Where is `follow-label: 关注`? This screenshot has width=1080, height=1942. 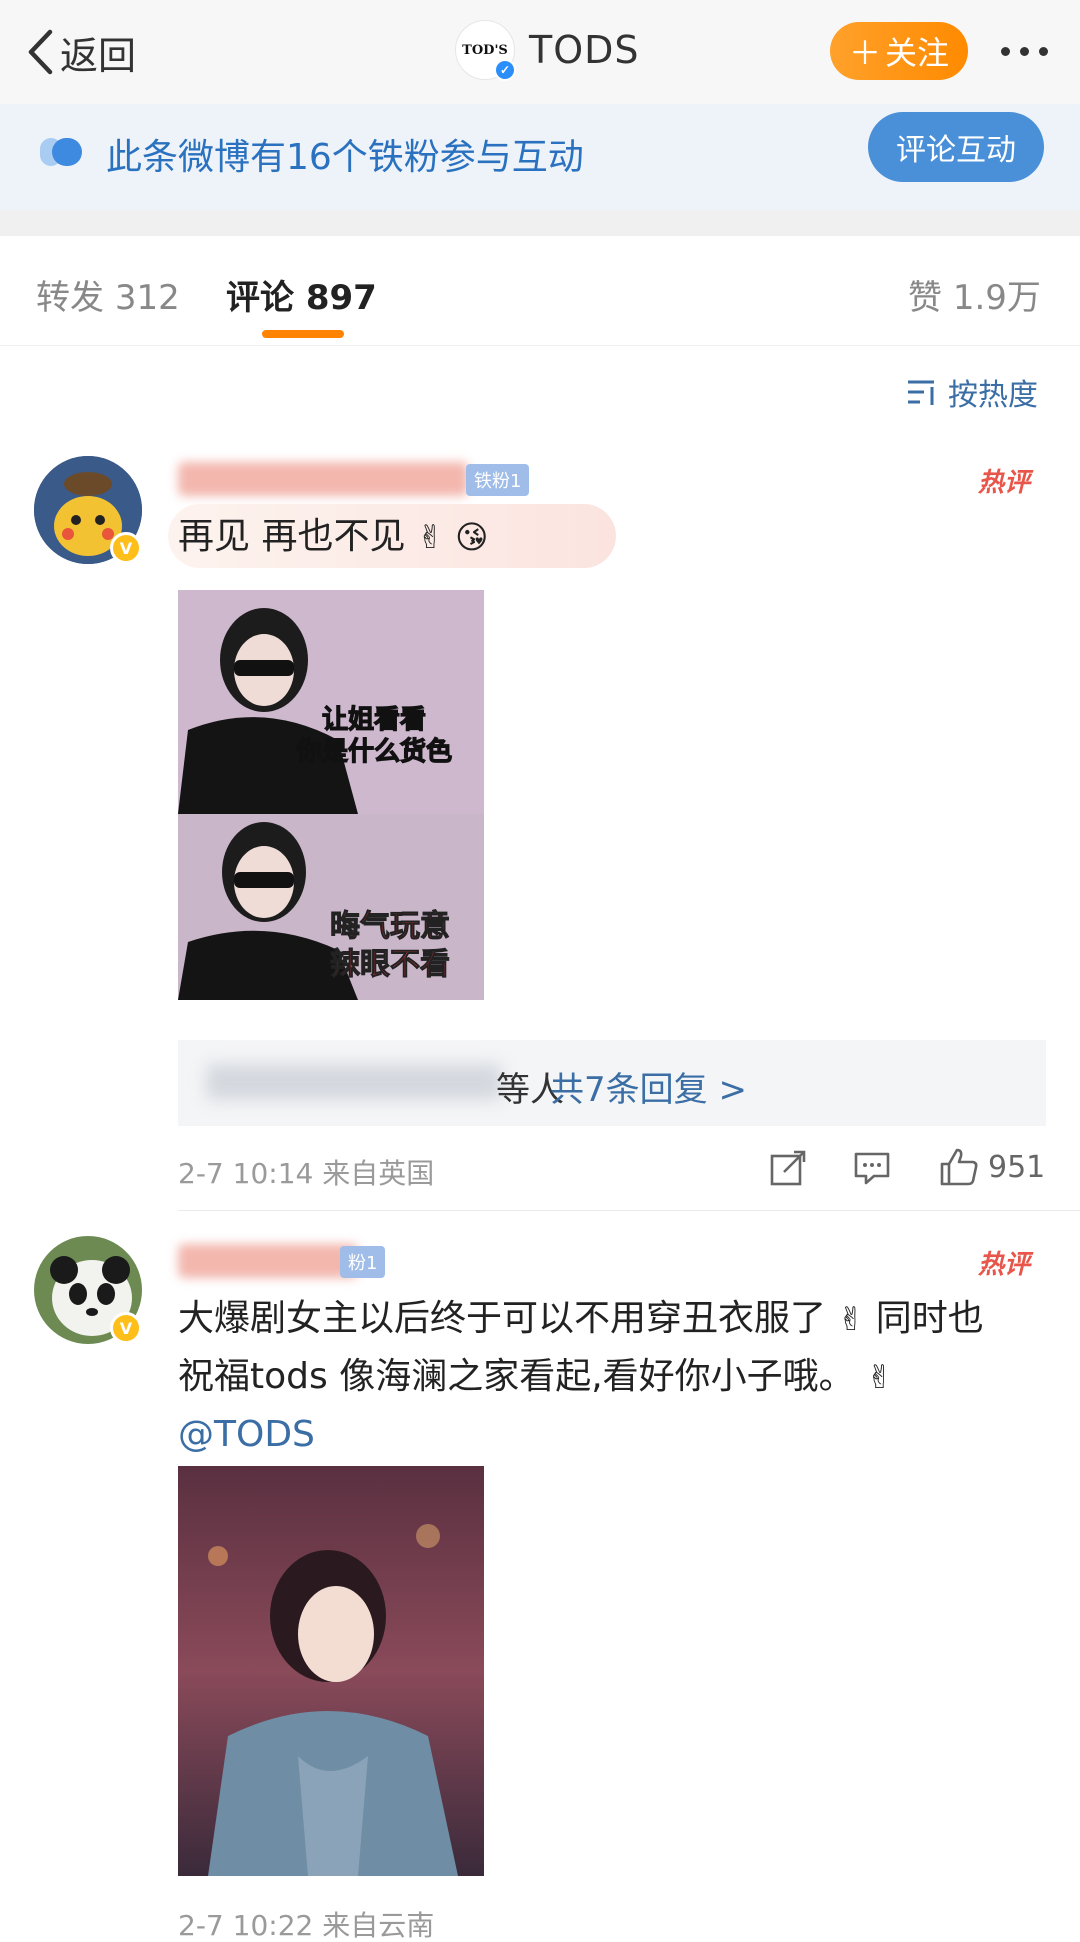
follow-label: 关注 is located at coordinates (917, 53).